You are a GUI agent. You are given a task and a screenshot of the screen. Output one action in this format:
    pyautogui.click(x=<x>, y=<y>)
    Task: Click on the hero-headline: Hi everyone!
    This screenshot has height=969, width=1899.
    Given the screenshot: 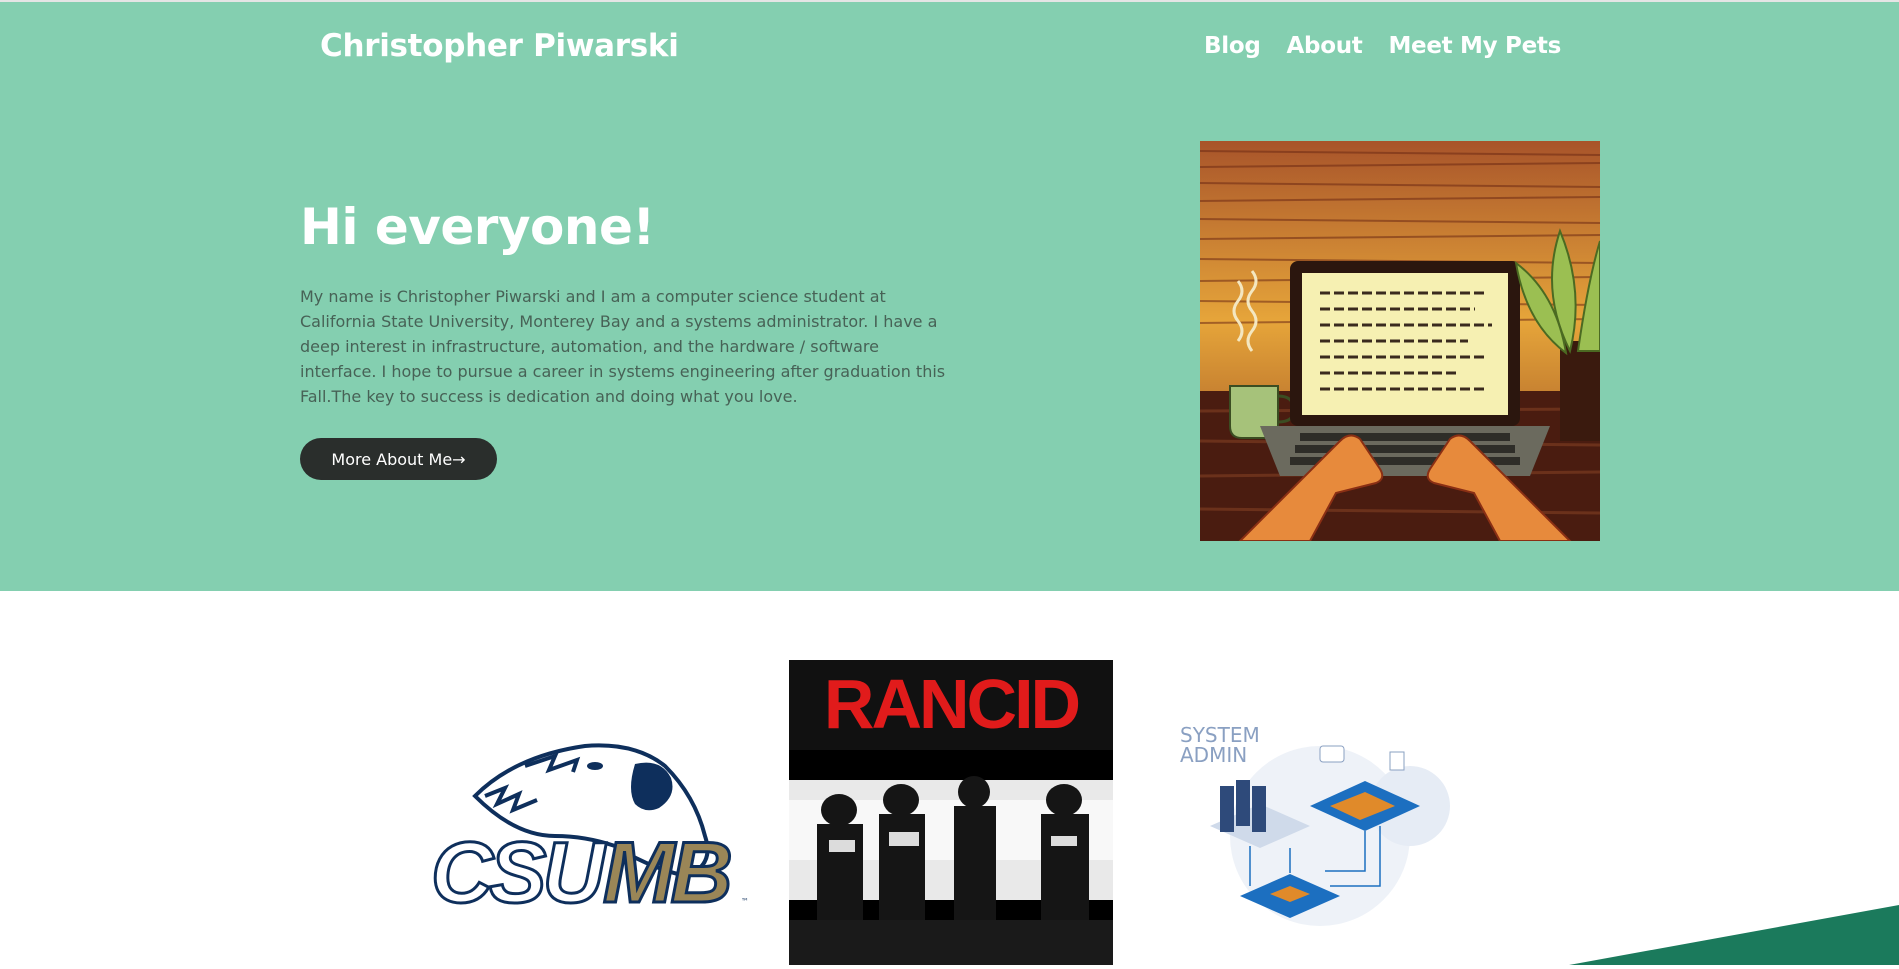 What is the action you would take?
    pyautogui.click(x=477, y=227)
    